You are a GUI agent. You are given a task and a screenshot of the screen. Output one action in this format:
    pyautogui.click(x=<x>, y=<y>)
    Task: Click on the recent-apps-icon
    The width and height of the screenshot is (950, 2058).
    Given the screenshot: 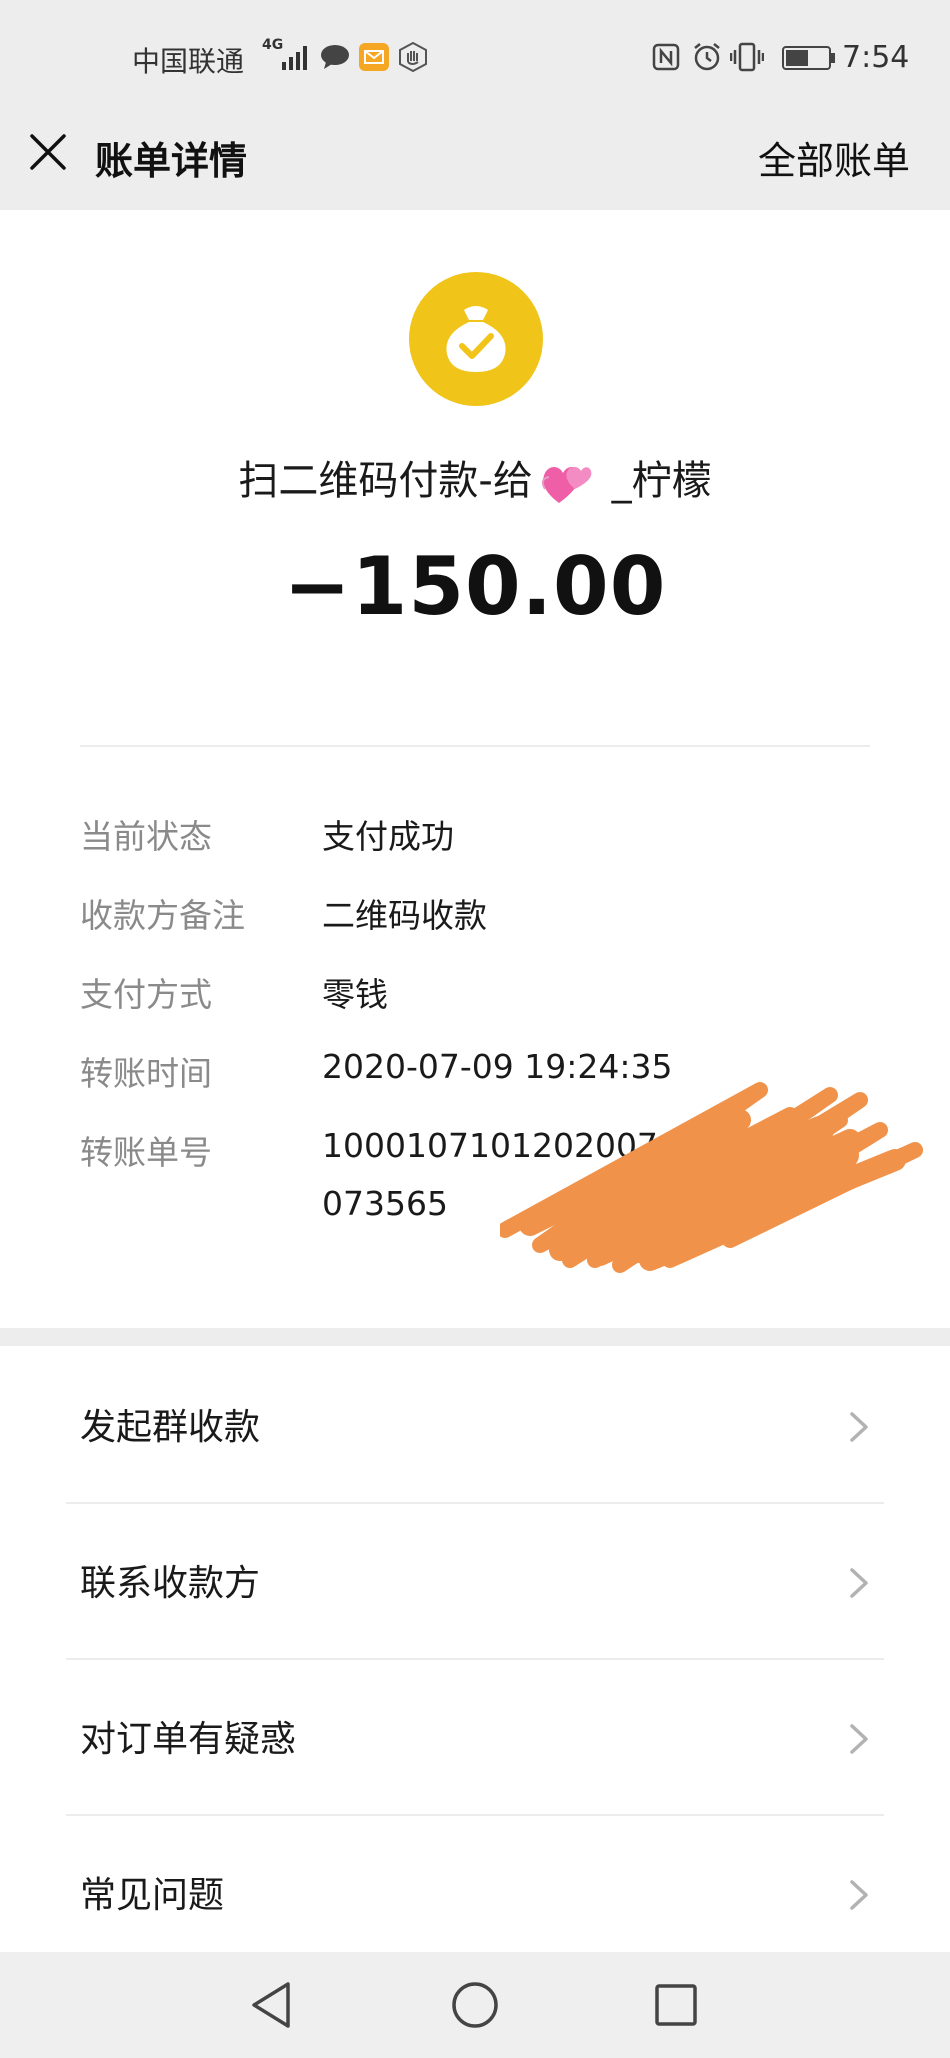 What is the action you would take?
    pyautogui.click(x=676, y=2005)
    